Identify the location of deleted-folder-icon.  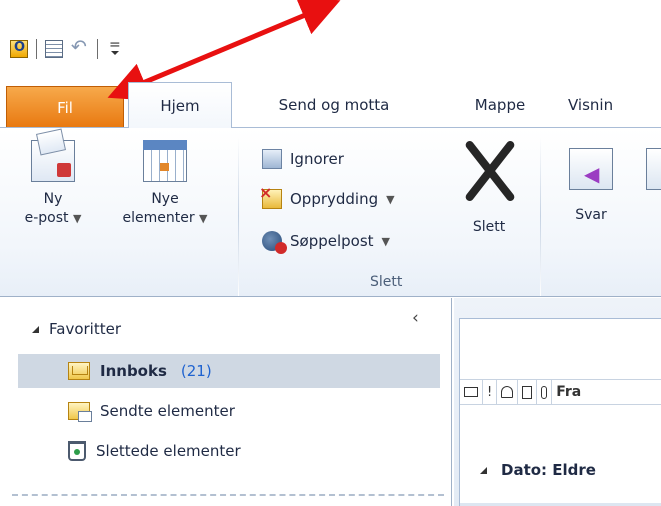
(77, 451).